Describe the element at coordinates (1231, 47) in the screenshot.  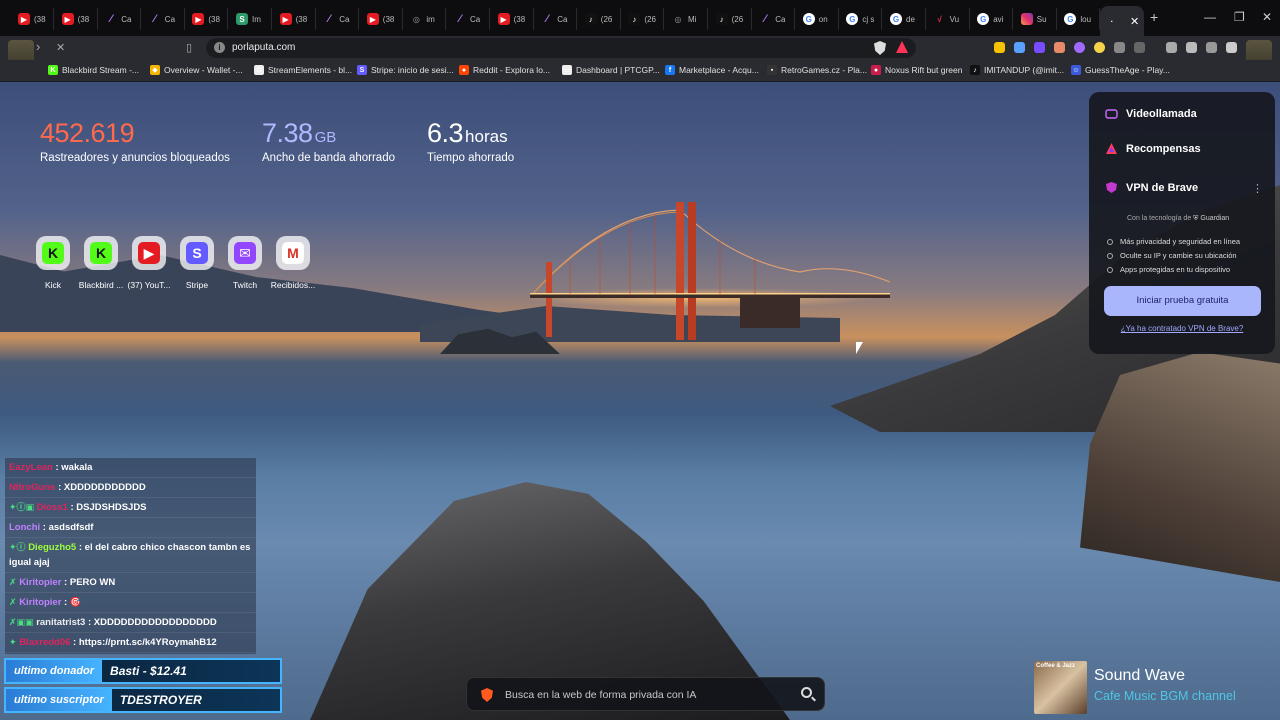
I see `leo-icon` at that location.